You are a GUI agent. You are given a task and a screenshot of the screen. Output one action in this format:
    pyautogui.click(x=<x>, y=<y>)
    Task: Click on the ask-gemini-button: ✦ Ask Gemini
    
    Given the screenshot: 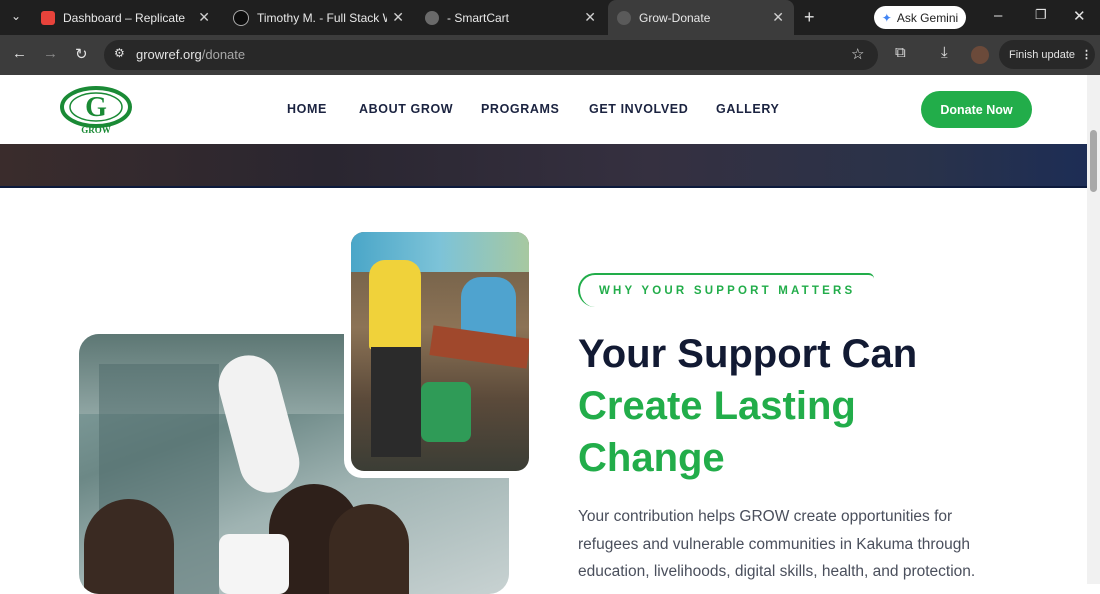 What is the action you would take?
    pyautogui.click(x=920, y=17)
    